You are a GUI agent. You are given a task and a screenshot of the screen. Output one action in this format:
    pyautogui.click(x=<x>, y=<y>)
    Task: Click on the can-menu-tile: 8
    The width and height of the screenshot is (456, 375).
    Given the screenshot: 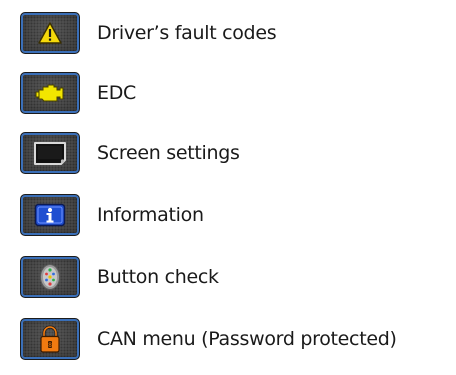 What is the action you would take?
    pyautogui.click(x=50, y=339)
    